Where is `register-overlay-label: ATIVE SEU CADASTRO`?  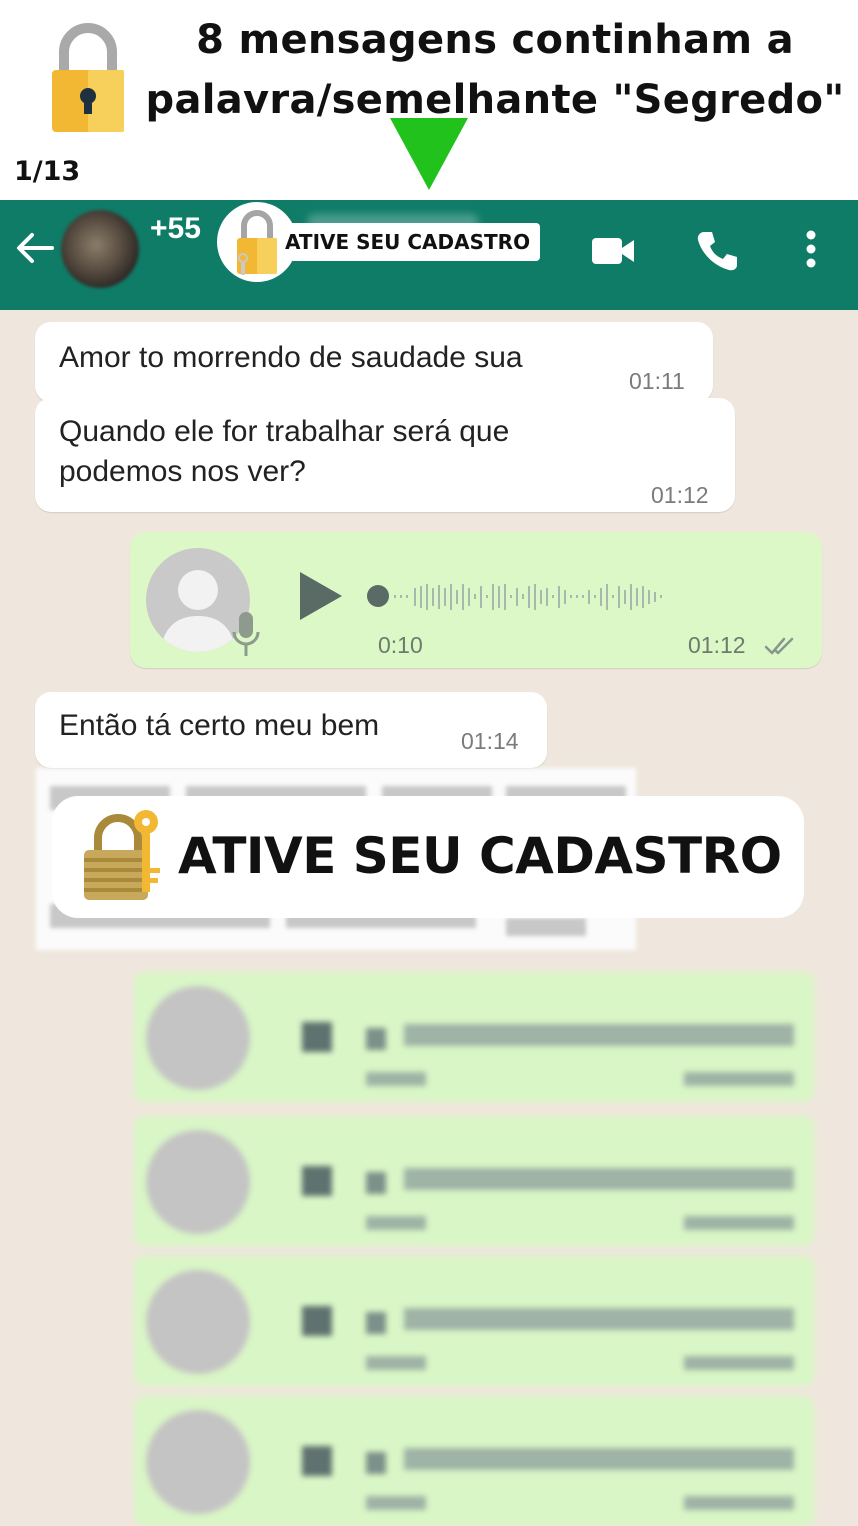 register-overlay-label: ATIVE SEU CADASTRO is located at coordinates (480, 856).